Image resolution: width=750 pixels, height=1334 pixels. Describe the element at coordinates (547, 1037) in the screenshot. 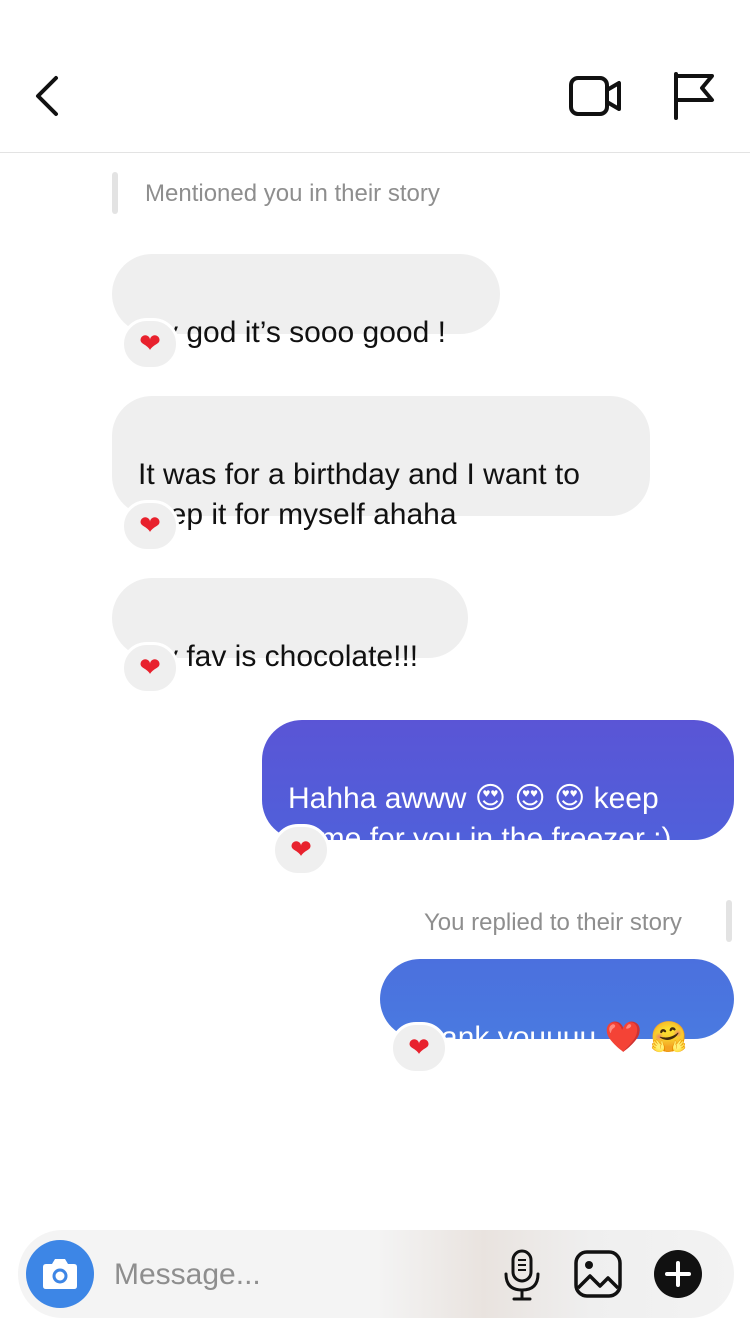

I see `message-text: Thank youuuu ❤️ 🤗` at that location.